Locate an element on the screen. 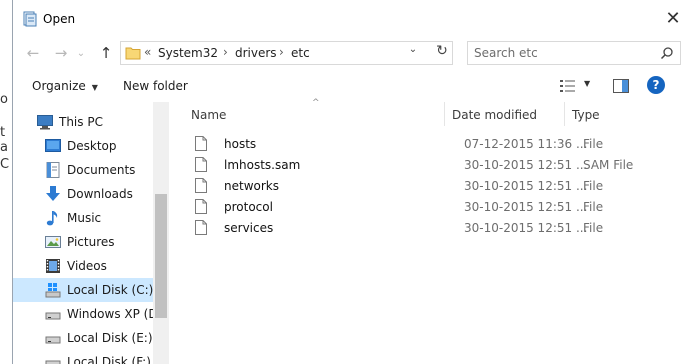 Image resolution: width=694 pixels, height=364 pixels. sidebar-item-local-disk-c: Local Disk (C:) is located at coordinates (83, 290).